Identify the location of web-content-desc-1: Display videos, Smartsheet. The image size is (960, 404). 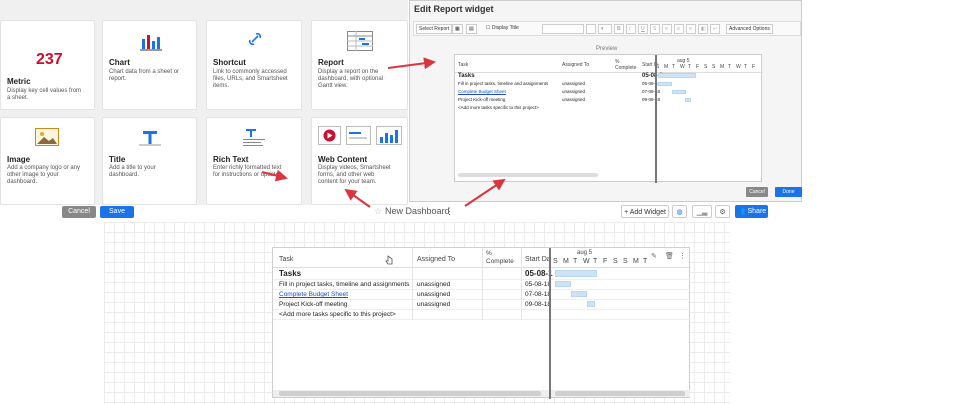
(354, 168).